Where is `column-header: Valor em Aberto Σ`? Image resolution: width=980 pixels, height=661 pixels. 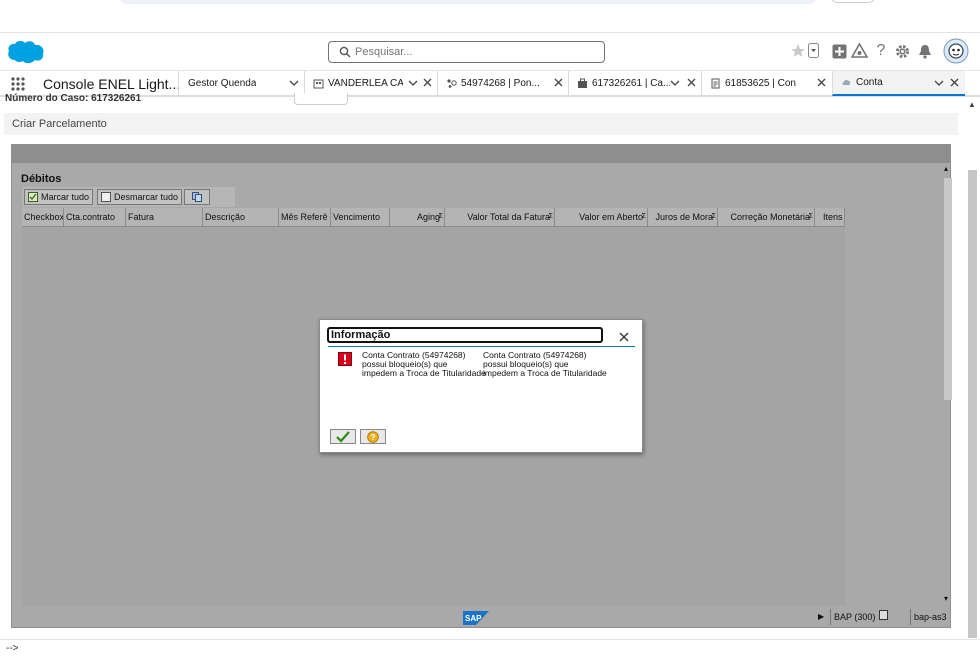 column-header: Valor em Aberto Σ is located at coordinates (601, 217).